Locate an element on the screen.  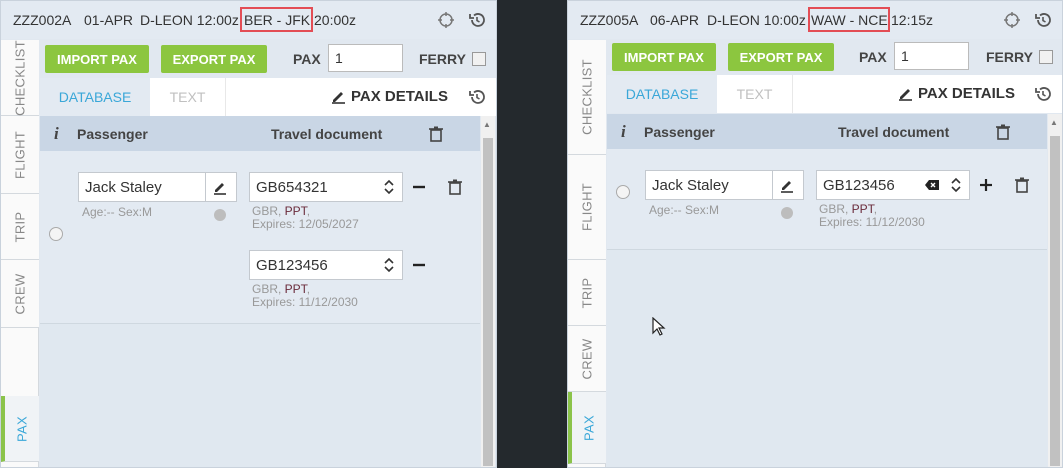
add-document-icon is located at coordinates (986, 185).